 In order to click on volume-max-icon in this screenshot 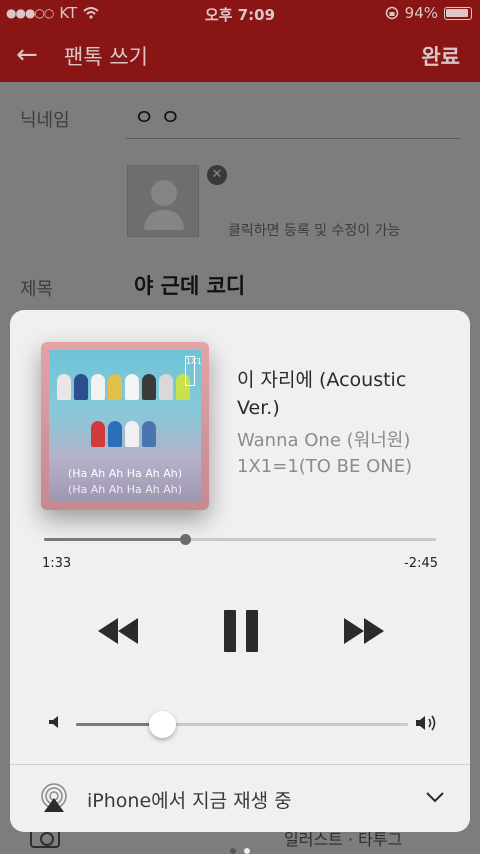, I will do `click(426, 723)`.